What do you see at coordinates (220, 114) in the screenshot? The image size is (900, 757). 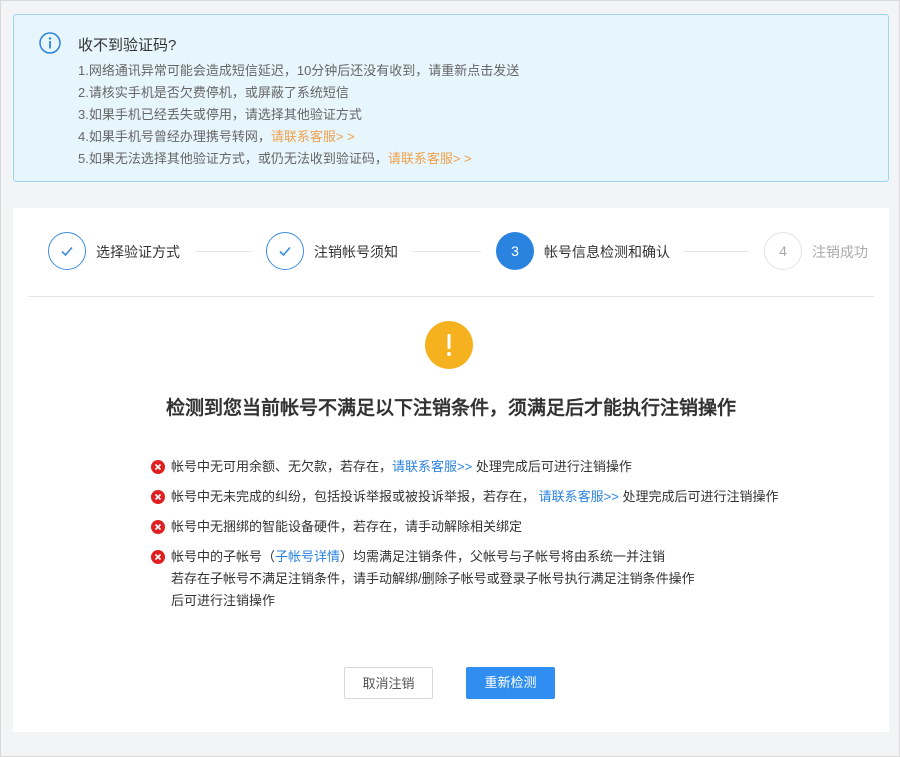 I see `notice-line-3: 3.如果手机已经丢失或停用，请选择其他验证方式` at bounding box center [220, 114].